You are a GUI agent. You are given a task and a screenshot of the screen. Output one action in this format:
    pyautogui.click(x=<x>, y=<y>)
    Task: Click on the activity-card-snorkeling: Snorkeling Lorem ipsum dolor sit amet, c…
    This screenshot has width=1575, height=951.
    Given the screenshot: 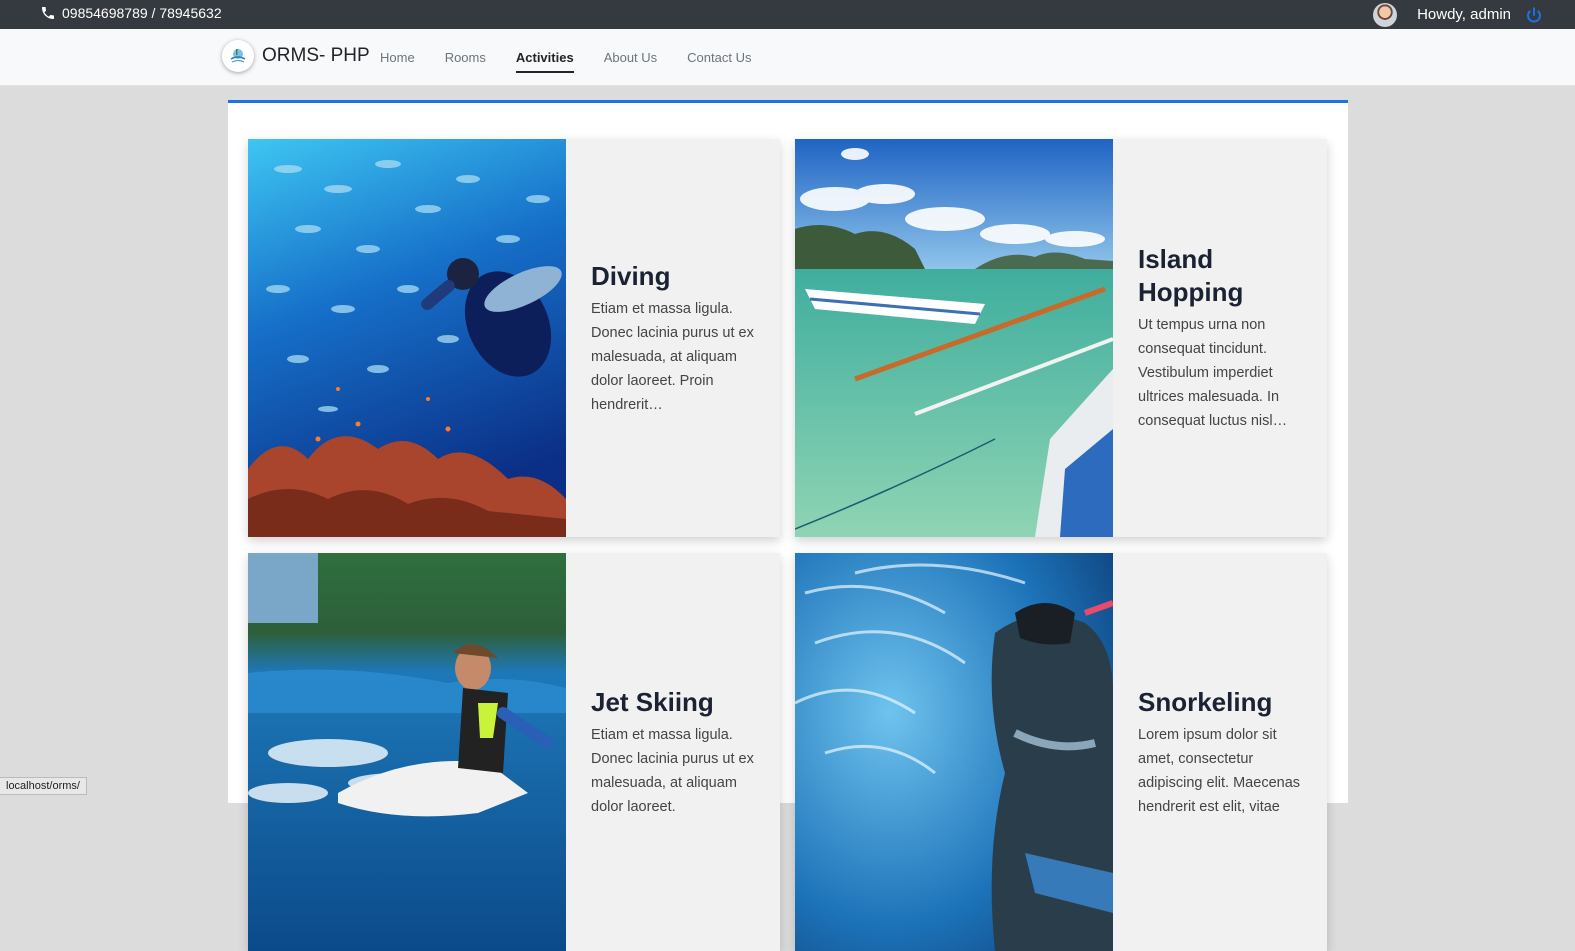 What is the action you would take?
    pyautogui.click(x=1061, y=752)
    